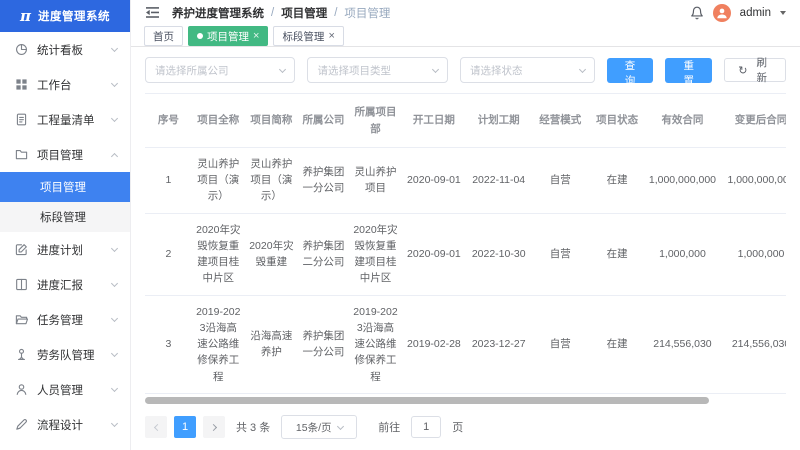  I want to click on sidebar-item: 统计看板, so click(65, 49).